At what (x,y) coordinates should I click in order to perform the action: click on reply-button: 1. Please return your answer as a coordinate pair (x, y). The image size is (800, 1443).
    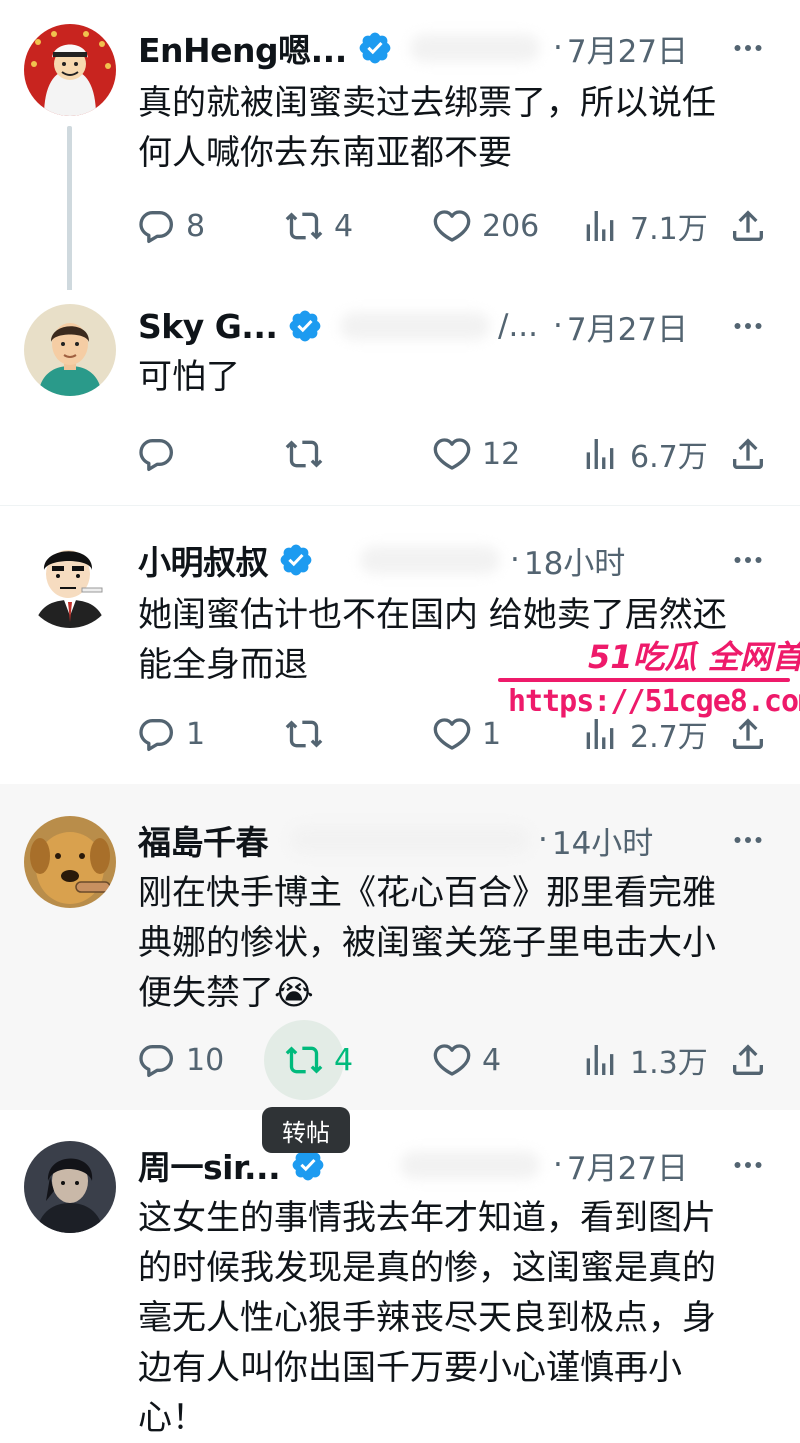
    Looking at the image, I should click on (170, 734).